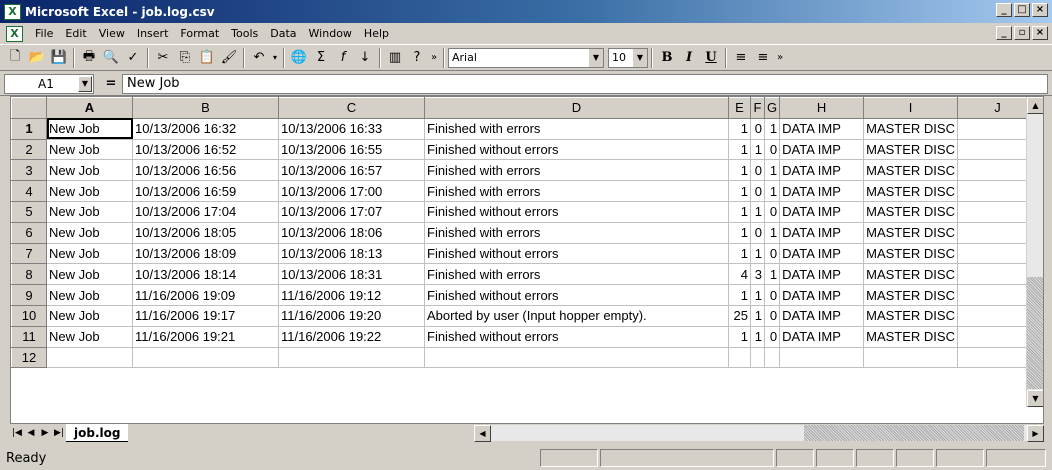 This screenshot has height=470, width=1052. Describe the element at coordinates (205, 108) in the screenshot. I see `column-header-b: B` at that location.